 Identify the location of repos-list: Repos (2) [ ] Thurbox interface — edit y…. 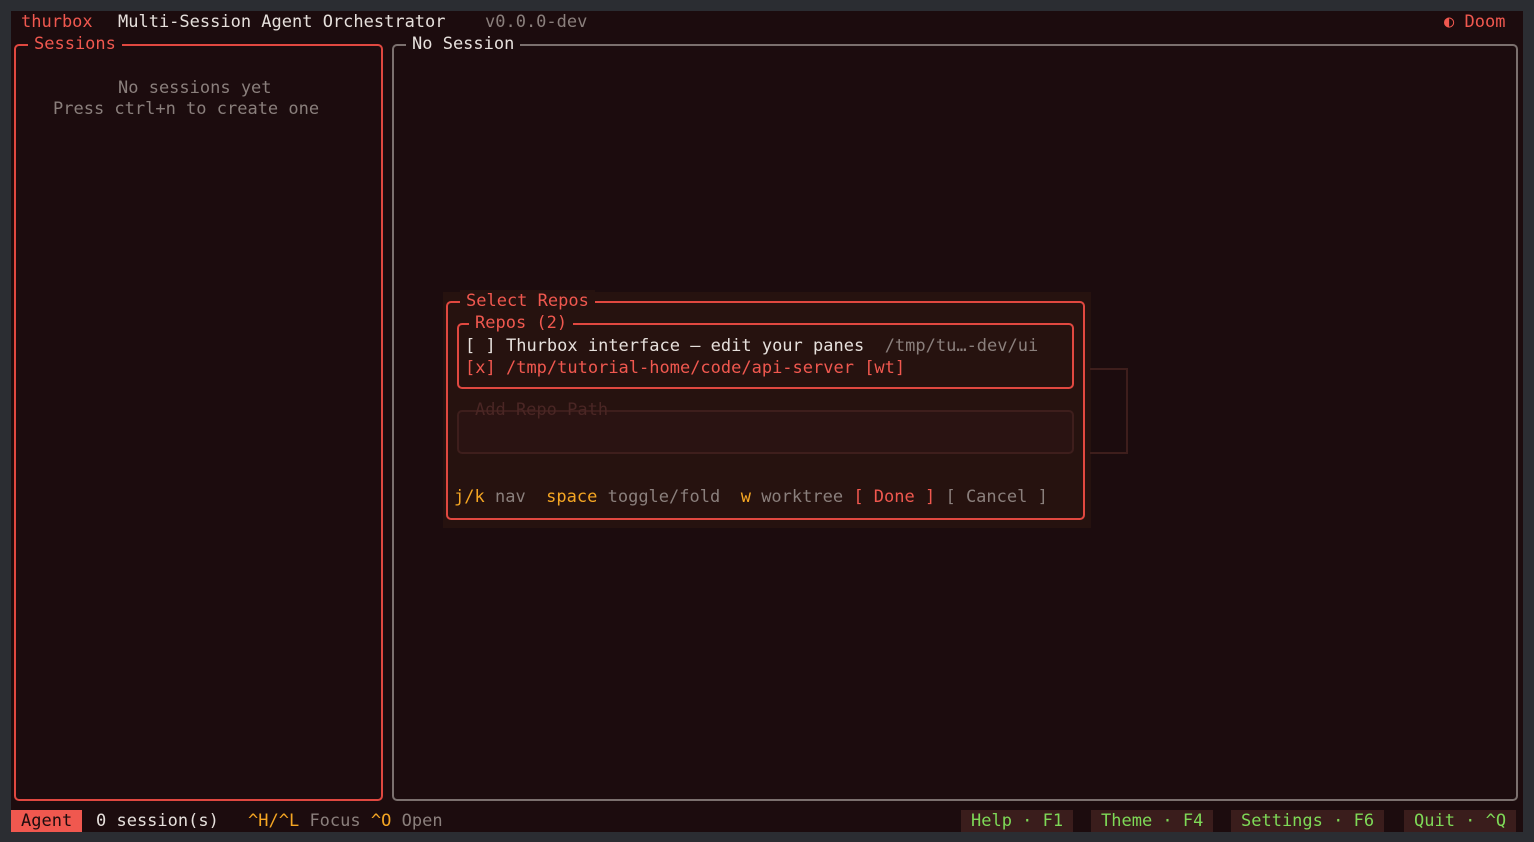
(765, 350).